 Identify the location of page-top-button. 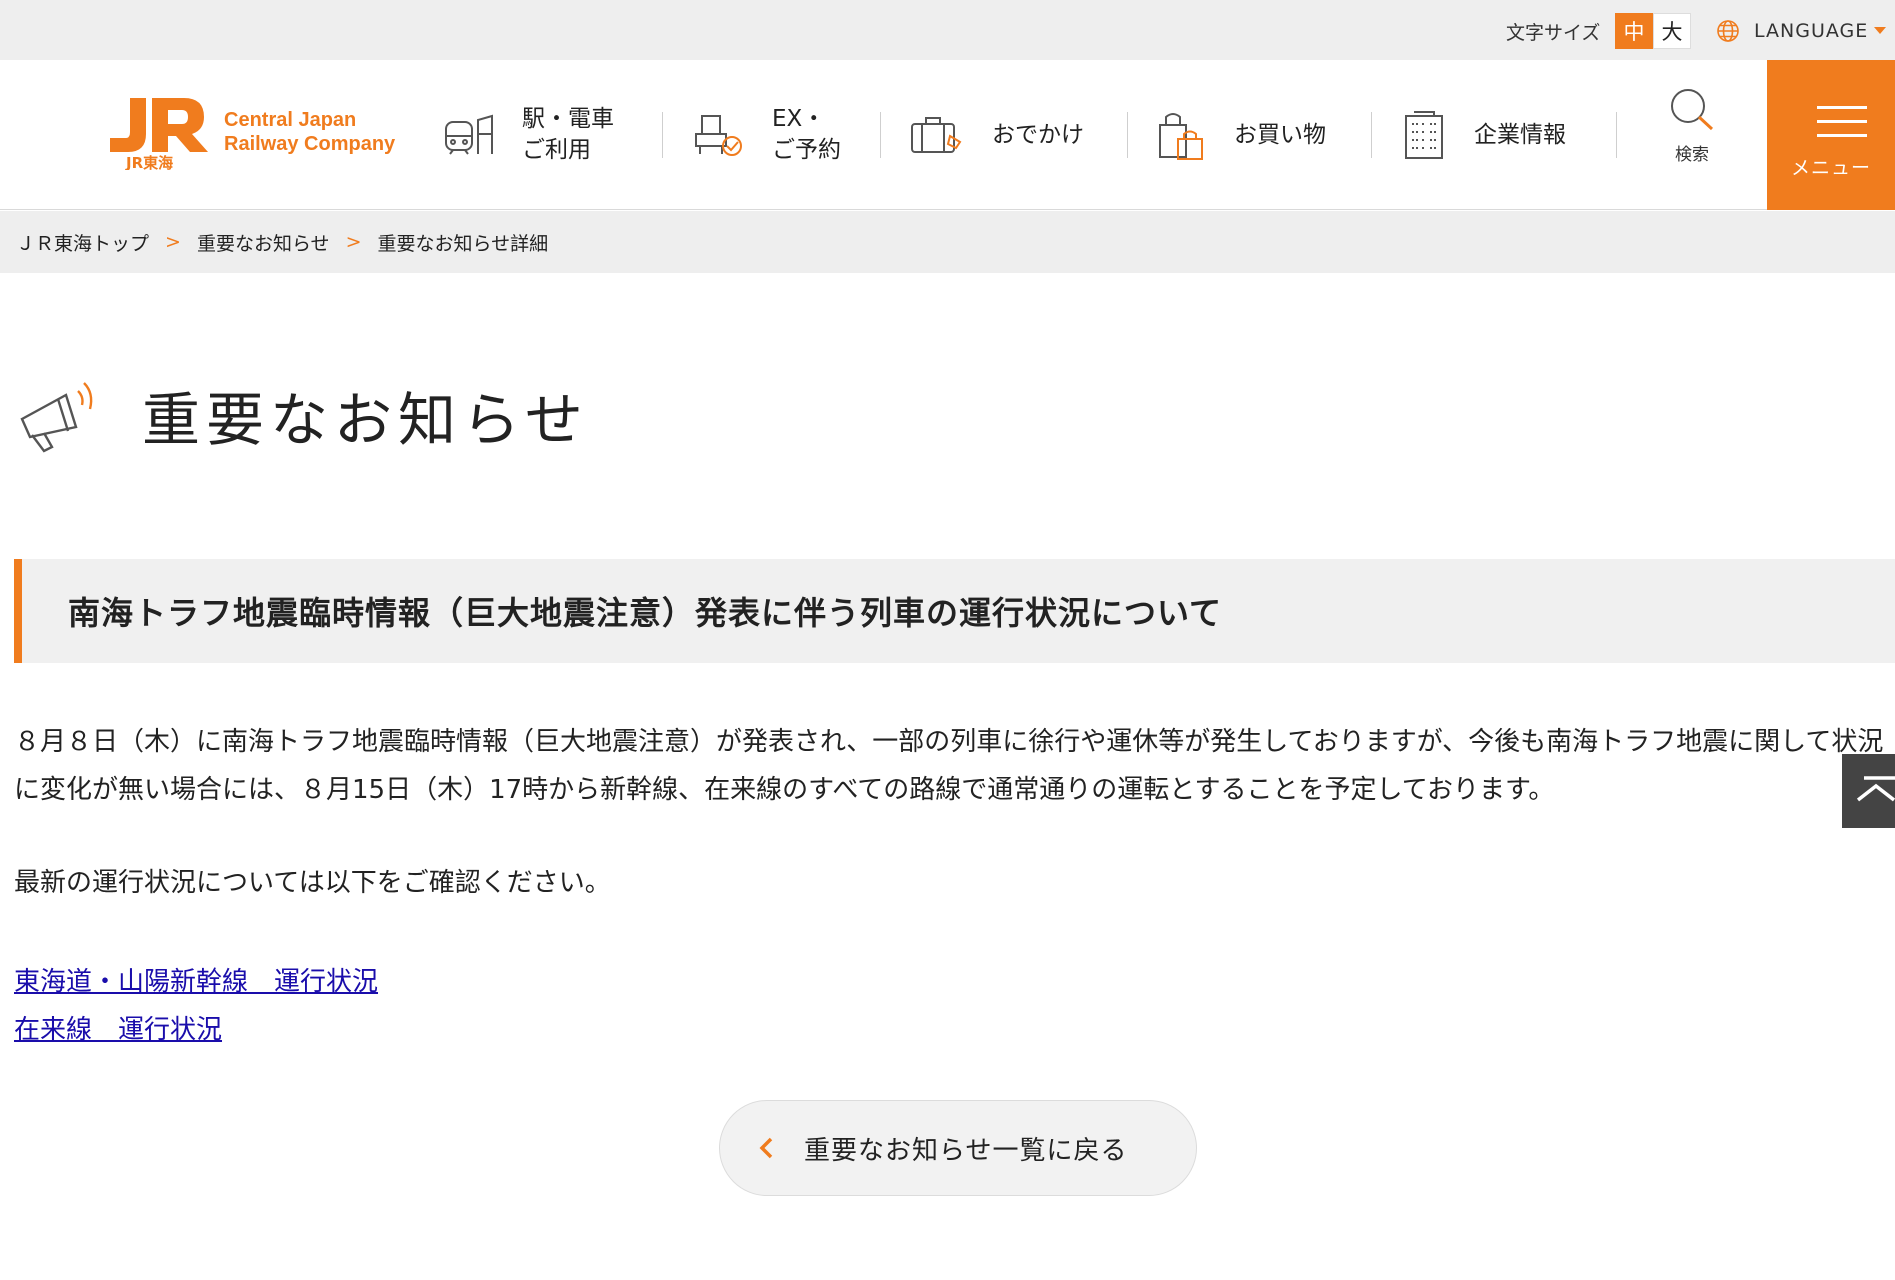
(1868, 791).